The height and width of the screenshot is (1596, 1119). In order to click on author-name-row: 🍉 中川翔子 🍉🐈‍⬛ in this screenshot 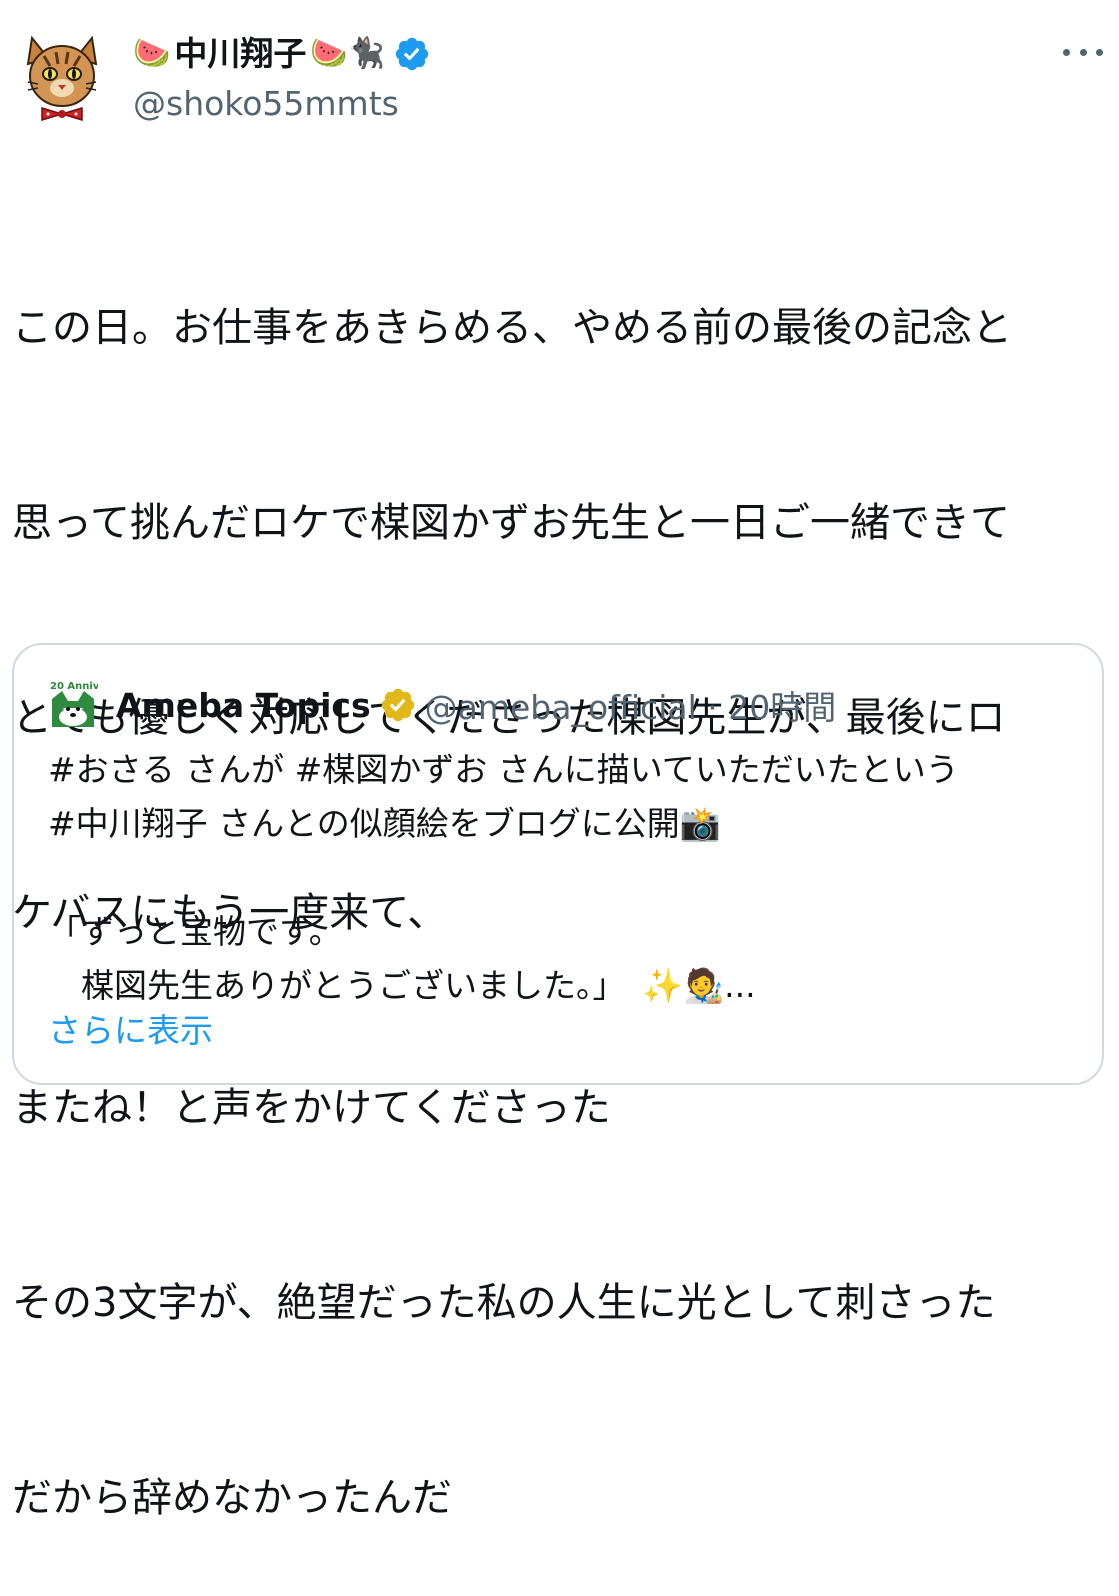, I will do `click(282, 54)`.